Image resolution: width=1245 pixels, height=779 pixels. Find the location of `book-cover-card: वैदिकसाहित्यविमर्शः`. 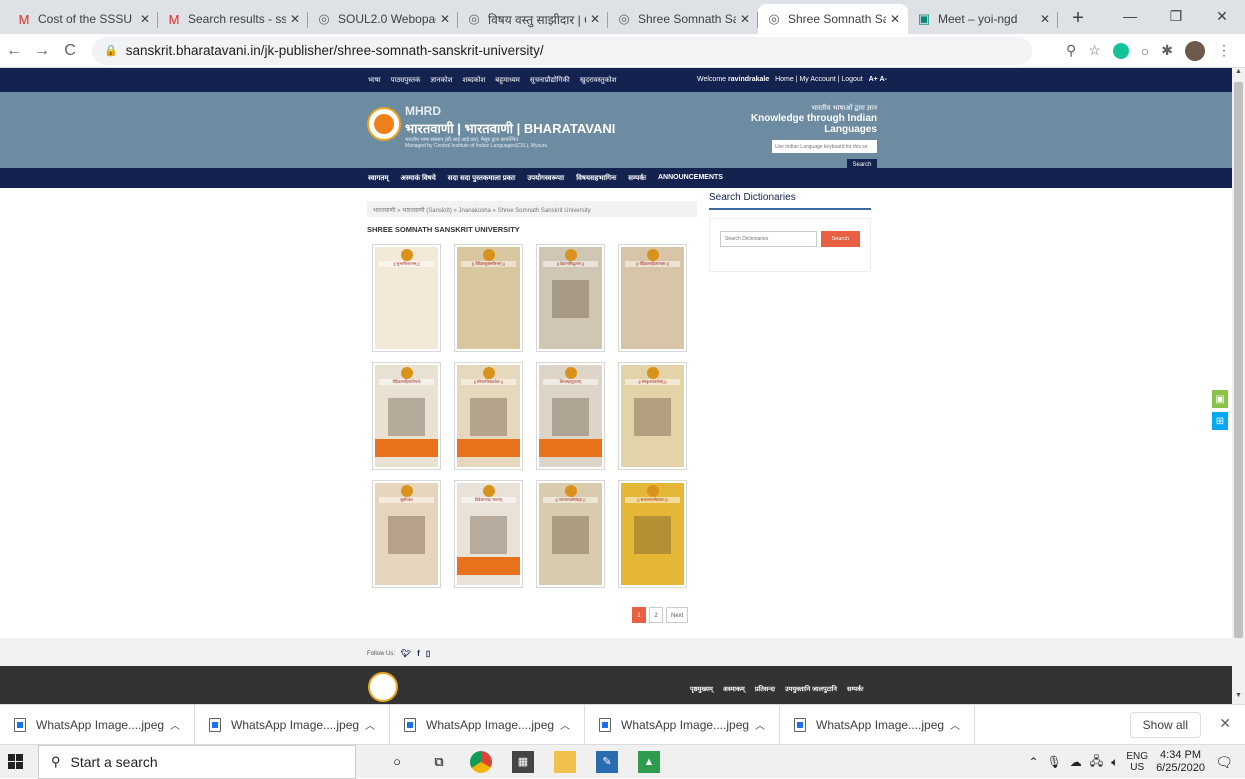

book-cover-card: वैदिकसाहित्यविमर्शः is located at coordinates (406, 416).